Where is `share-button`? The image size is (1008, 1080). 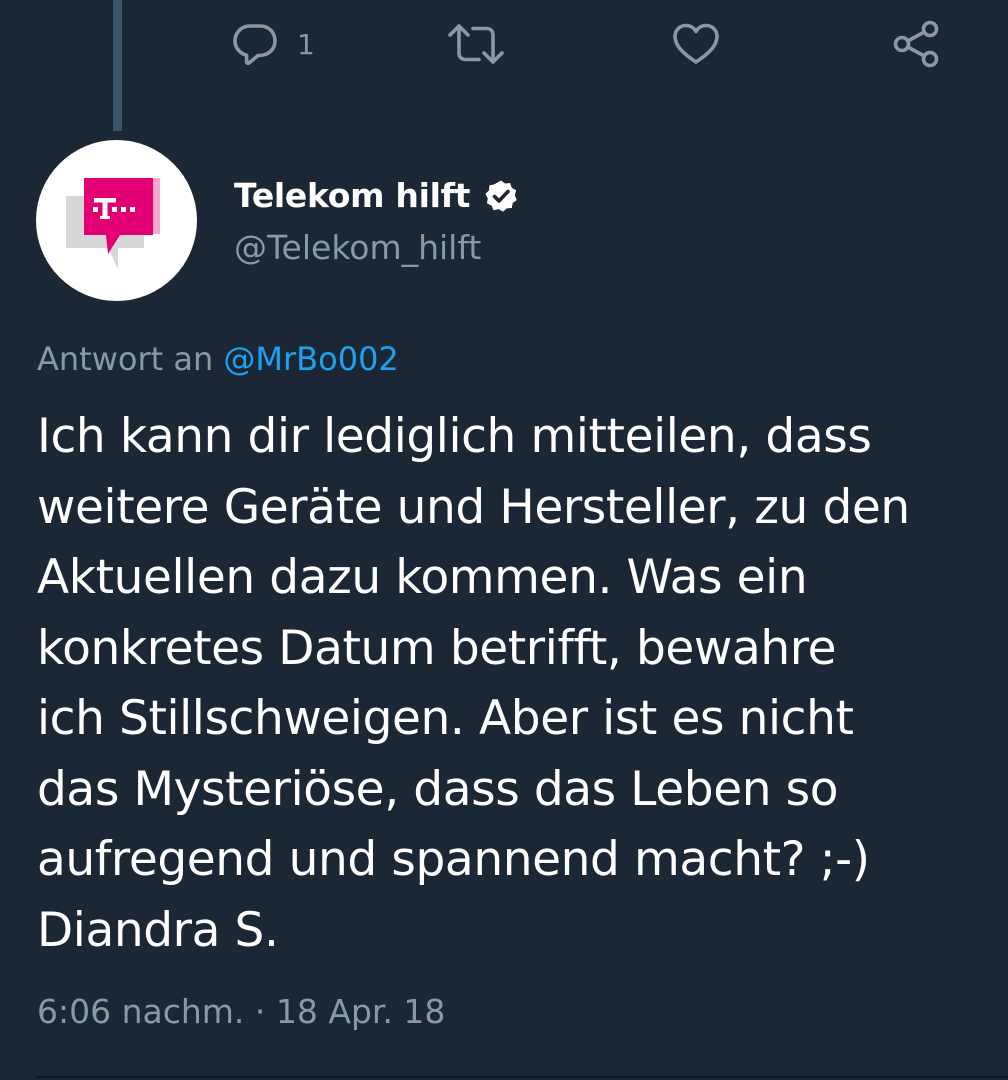 share-button is located at coordinates (916, 44).